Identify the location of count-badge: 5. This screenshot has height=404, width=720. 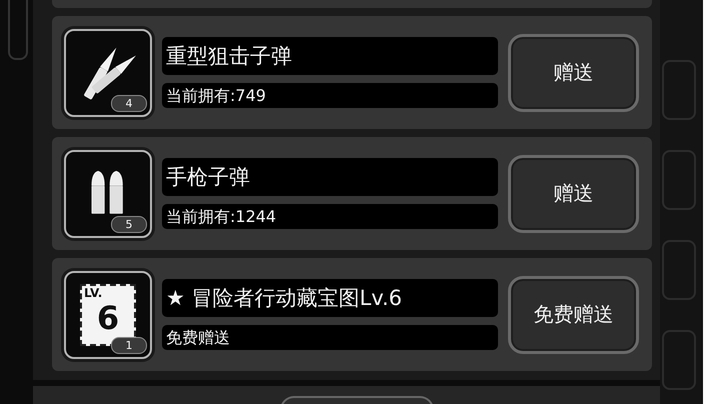
(129, 224).